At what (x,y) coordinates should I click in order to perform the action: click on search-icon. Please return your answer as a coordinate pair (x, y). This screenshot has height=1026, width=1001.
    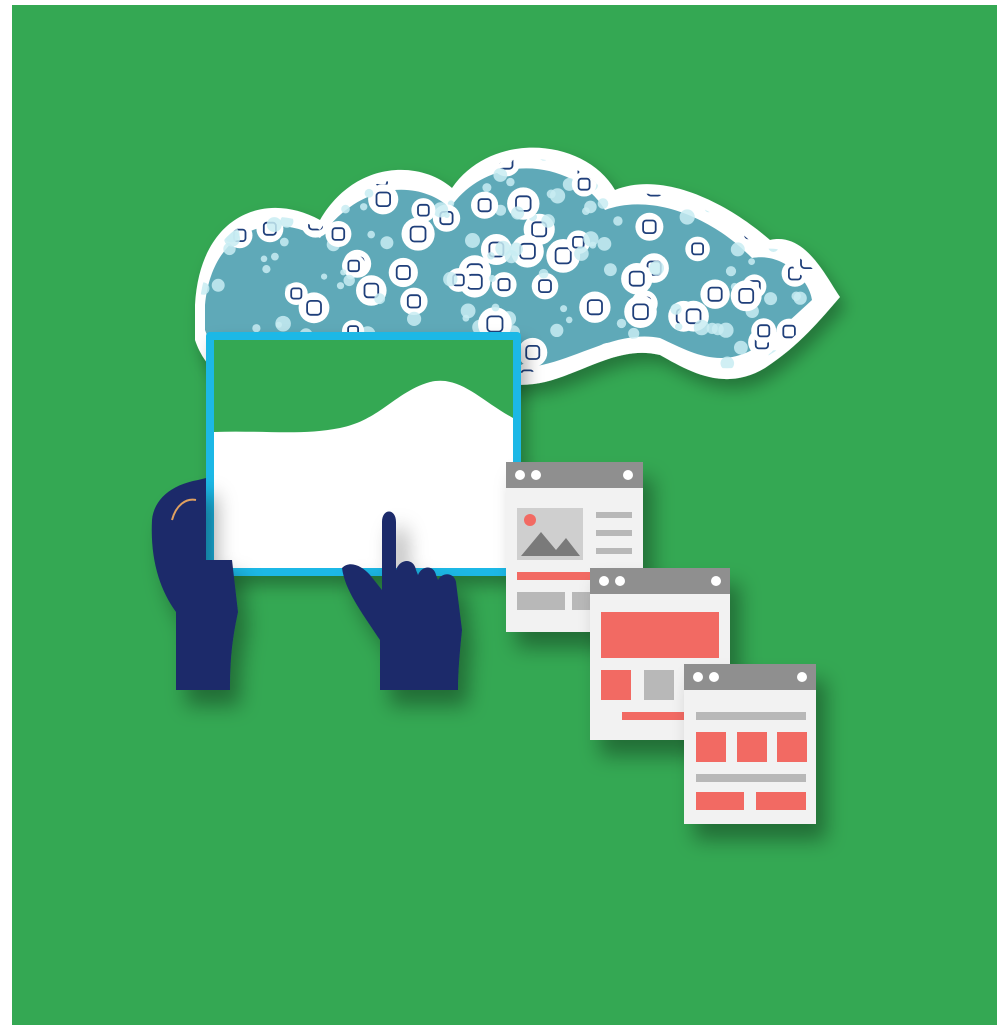
    Looking at the image, I should click on (403, 272).